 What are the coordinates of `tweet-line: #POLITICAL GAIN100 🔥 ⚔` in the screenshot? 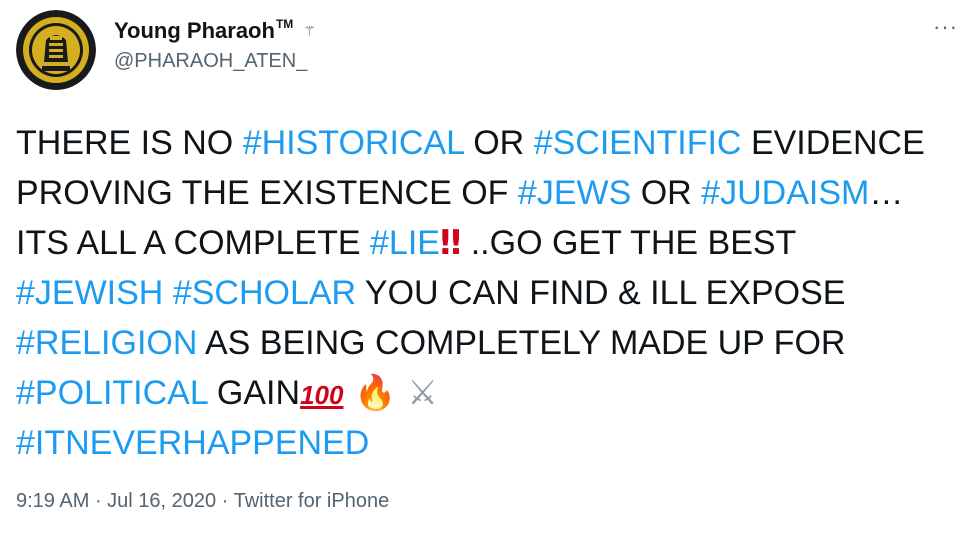 It's located at (491, 393).